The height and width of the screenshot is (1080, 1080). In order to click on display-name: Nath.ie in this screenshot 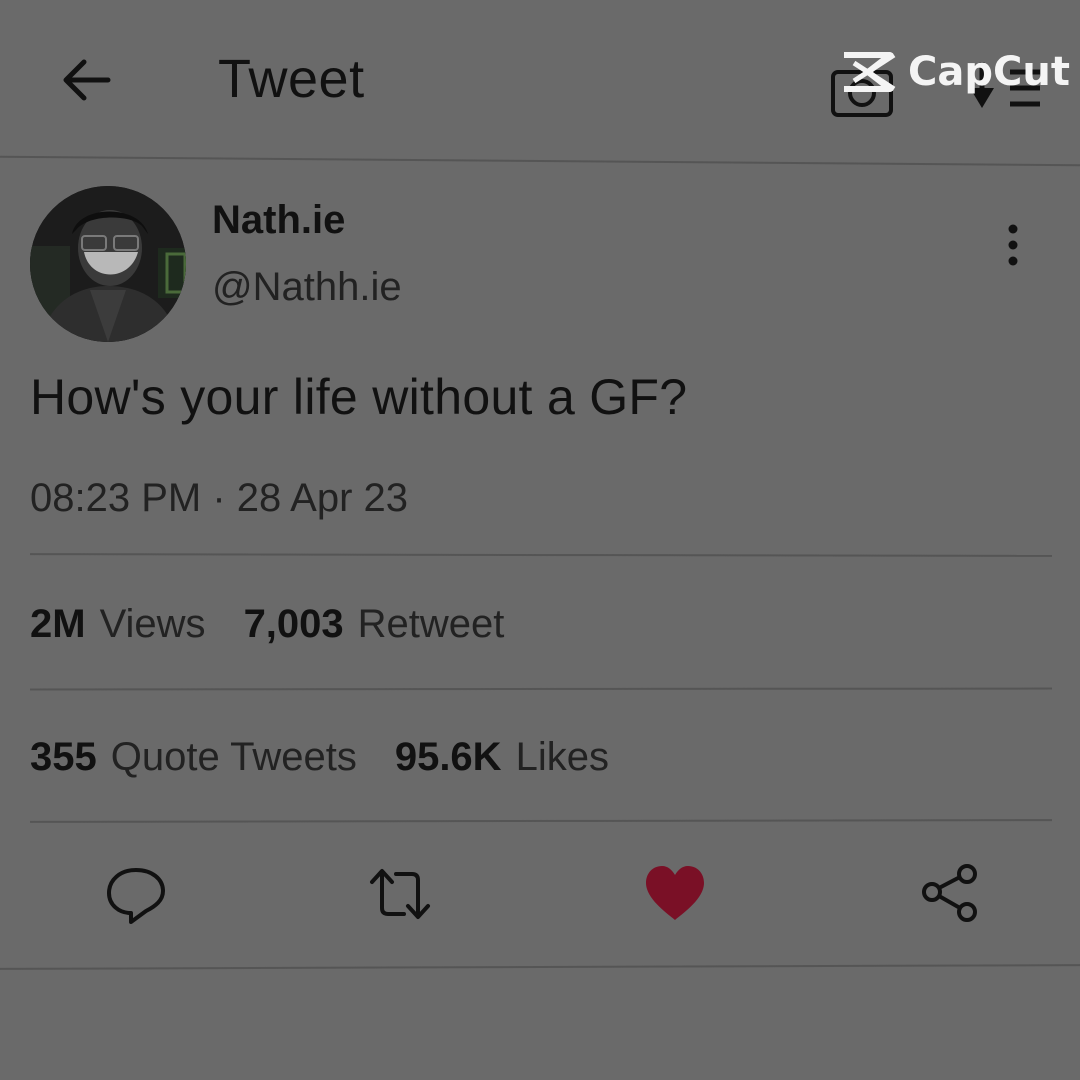, I will do `click(278, 220)`.